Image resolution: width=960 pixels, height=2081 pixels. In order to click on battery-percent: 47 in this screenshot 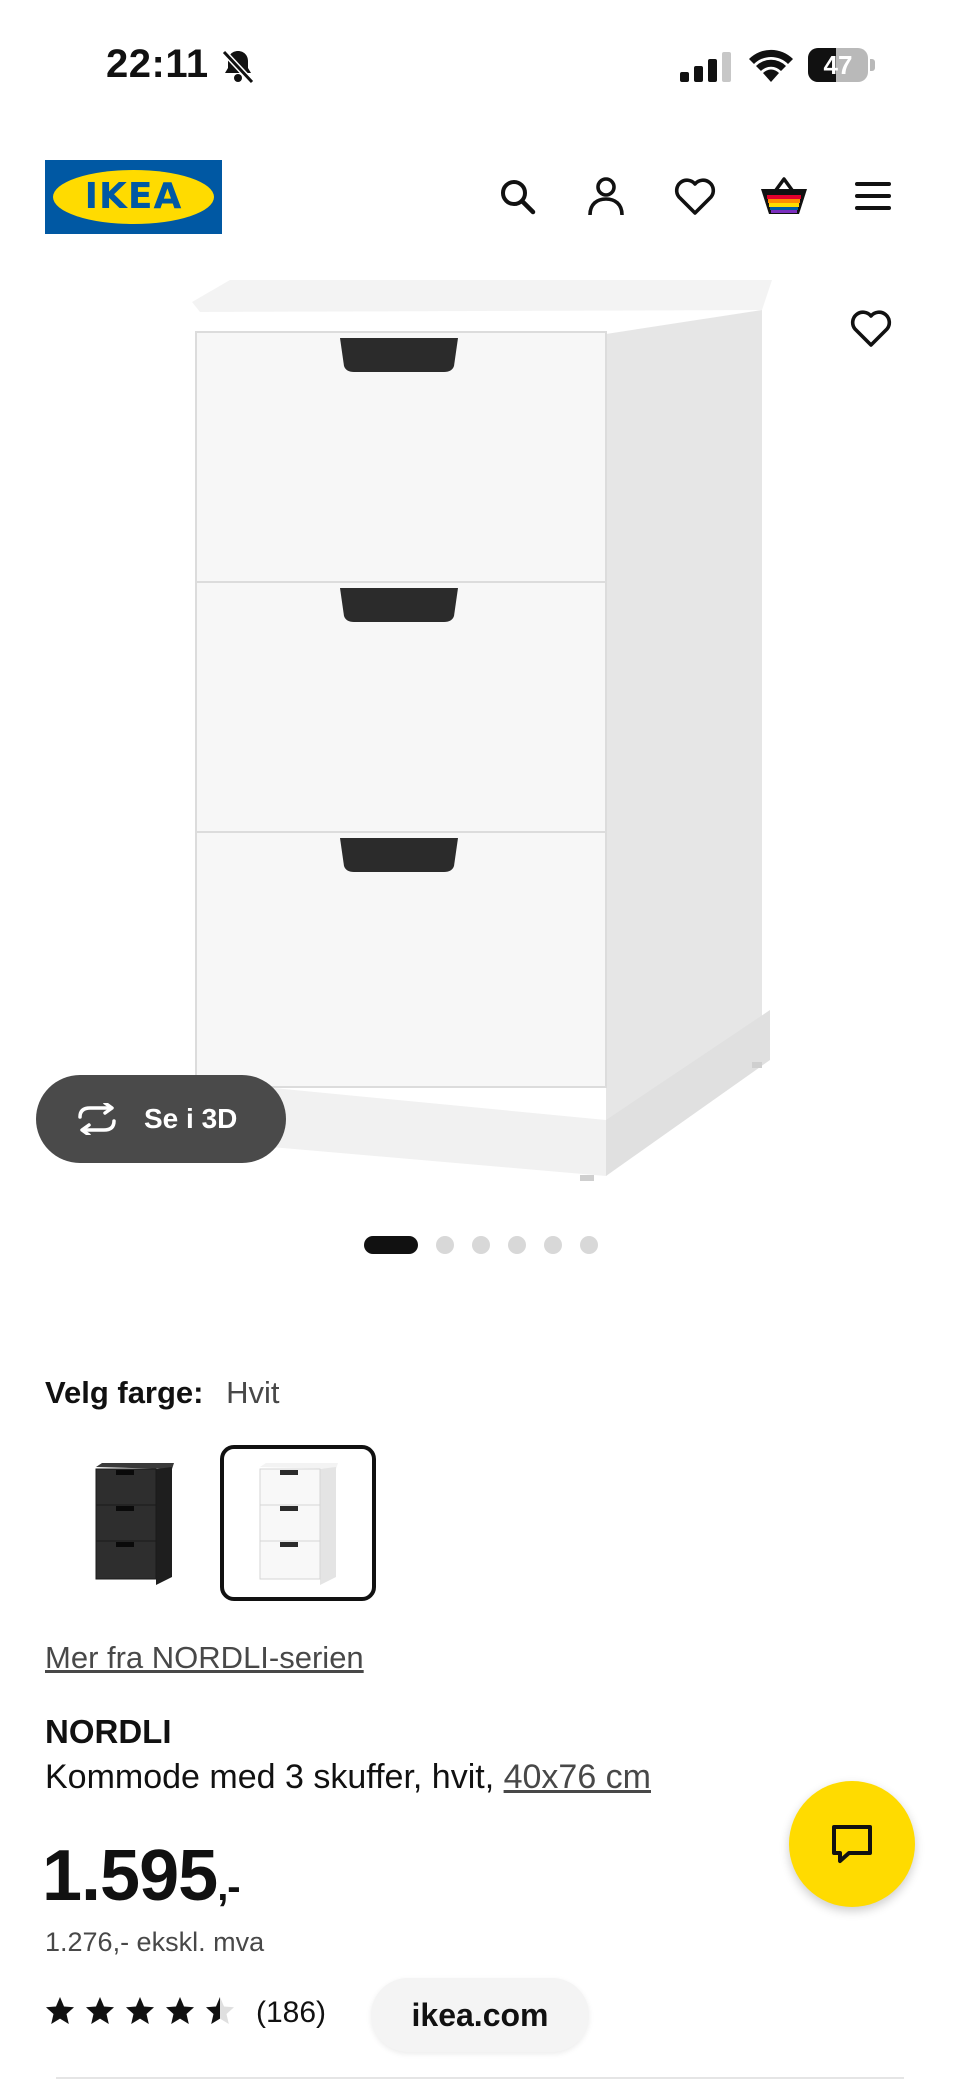, I will do `click(838, 65)`.